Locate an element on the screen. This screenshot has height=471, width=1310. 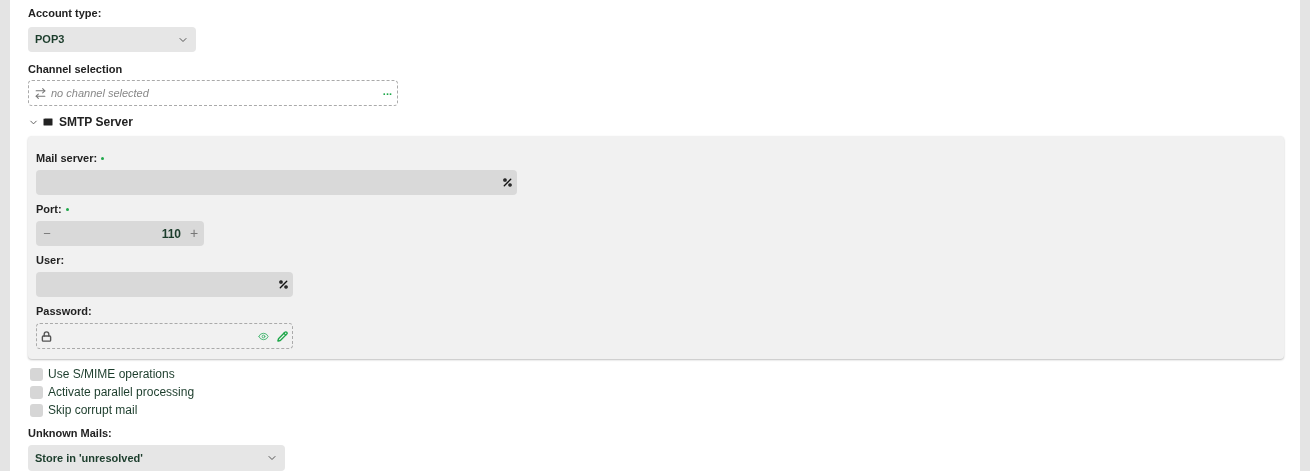
password-field is located at coordinates (164, 336).